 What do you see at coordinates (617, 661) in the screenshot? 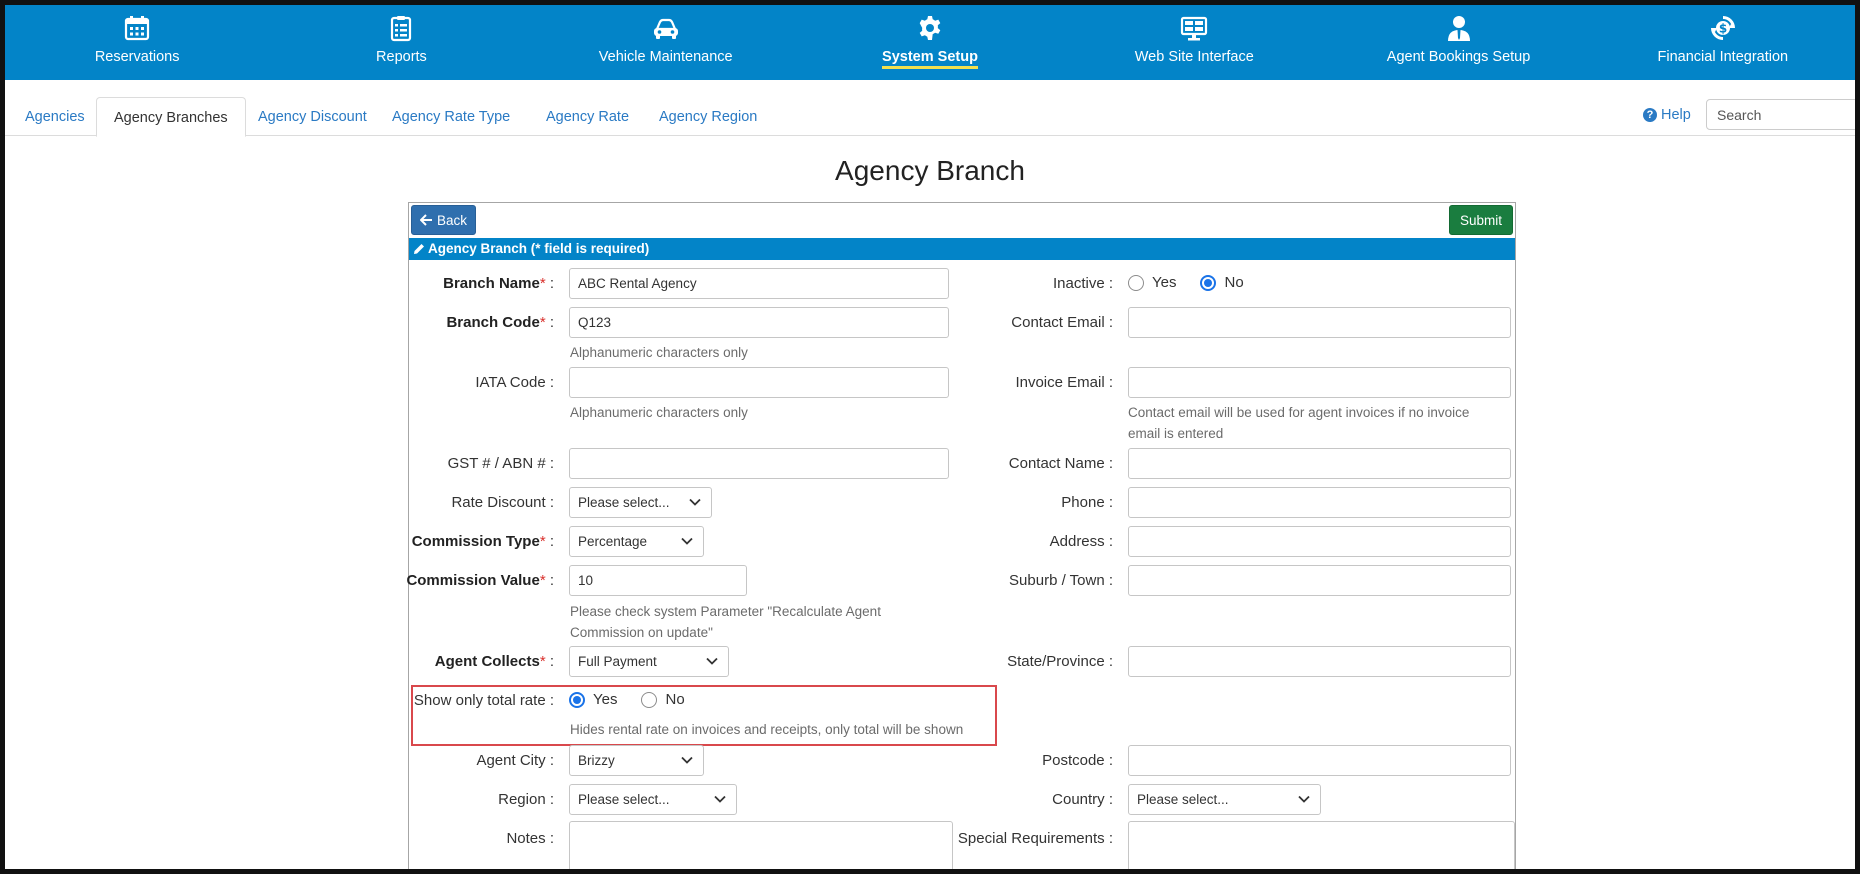
I see `agent-collects-value: Full Payment` at bounding box center [617, 661].